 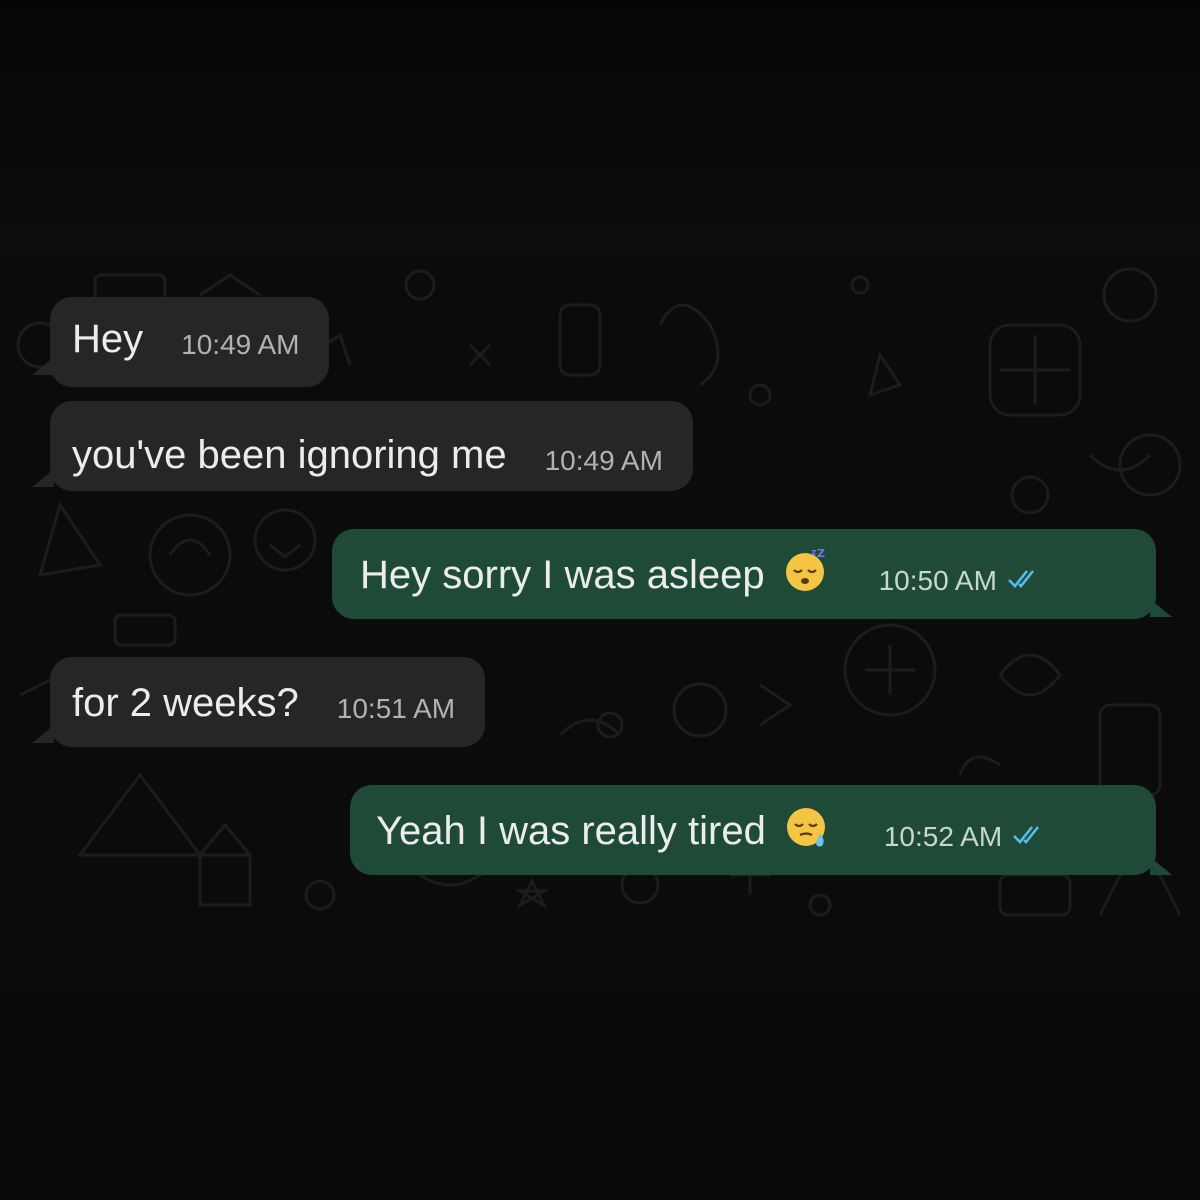 I want to click on message-timestamp: 10:51 AM, so click(x=396, y=708).